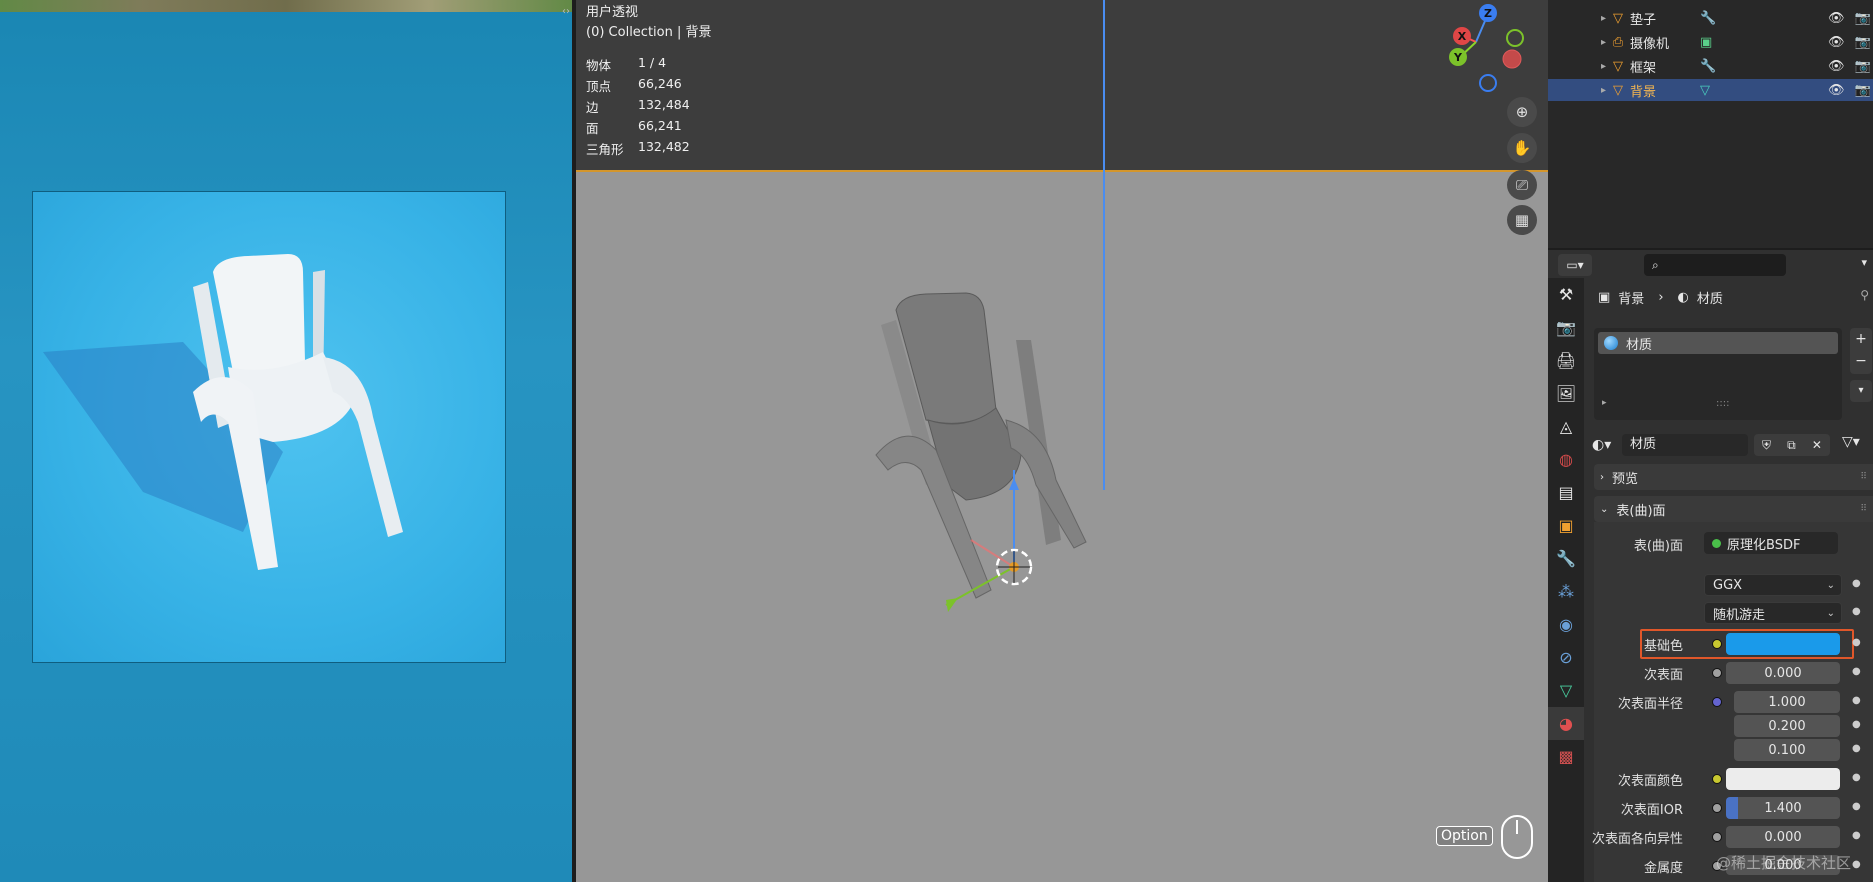 The height and width of the screenshot is (882, 1873). Describe the element at coordinates (1522, 185) in the screenshot. I see `camera-view-icon: ⎚` at that location.